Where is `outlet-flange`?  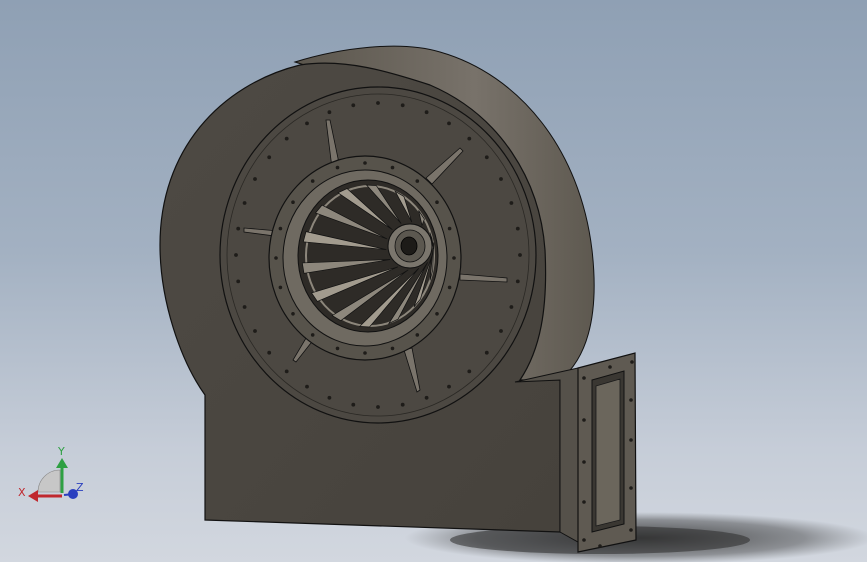 outlet-flange is located at coordinates (607, 452).